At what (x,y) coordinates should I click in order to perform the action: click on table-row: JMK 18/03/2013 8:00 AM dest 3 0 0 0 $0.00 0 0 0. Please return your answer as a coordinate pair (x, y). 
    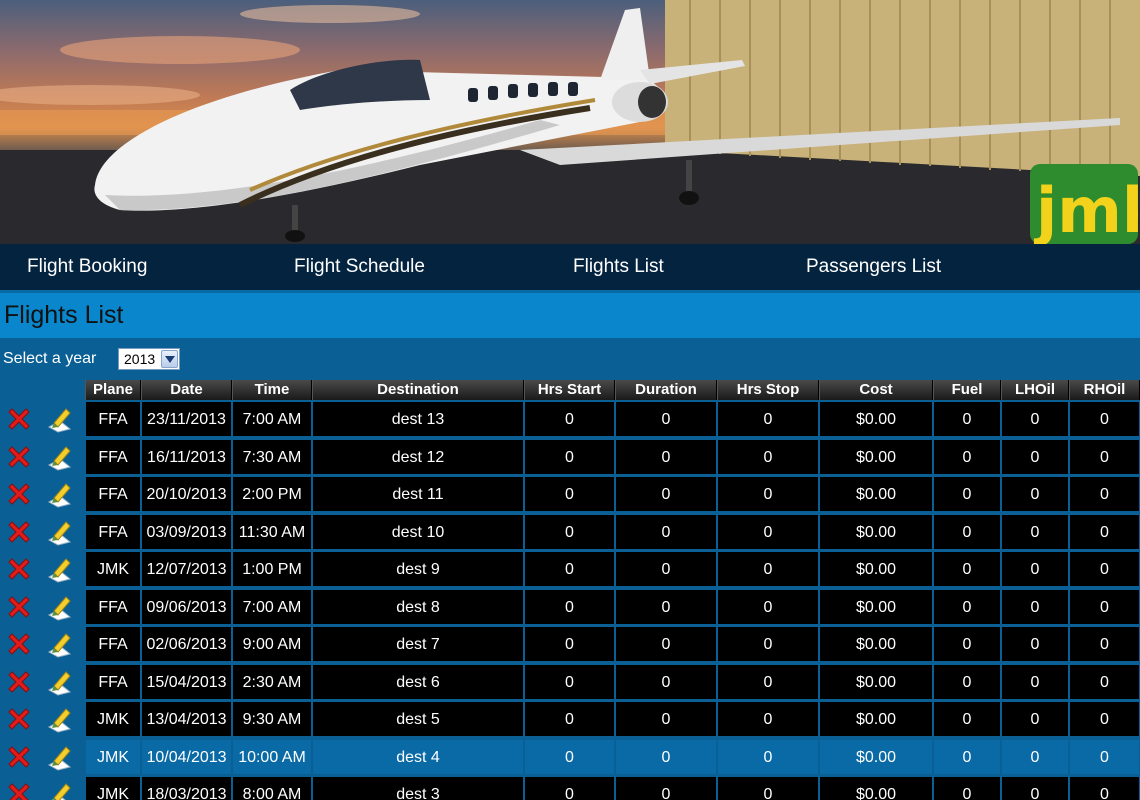
    Looking at the image, I should click on (570, 788).